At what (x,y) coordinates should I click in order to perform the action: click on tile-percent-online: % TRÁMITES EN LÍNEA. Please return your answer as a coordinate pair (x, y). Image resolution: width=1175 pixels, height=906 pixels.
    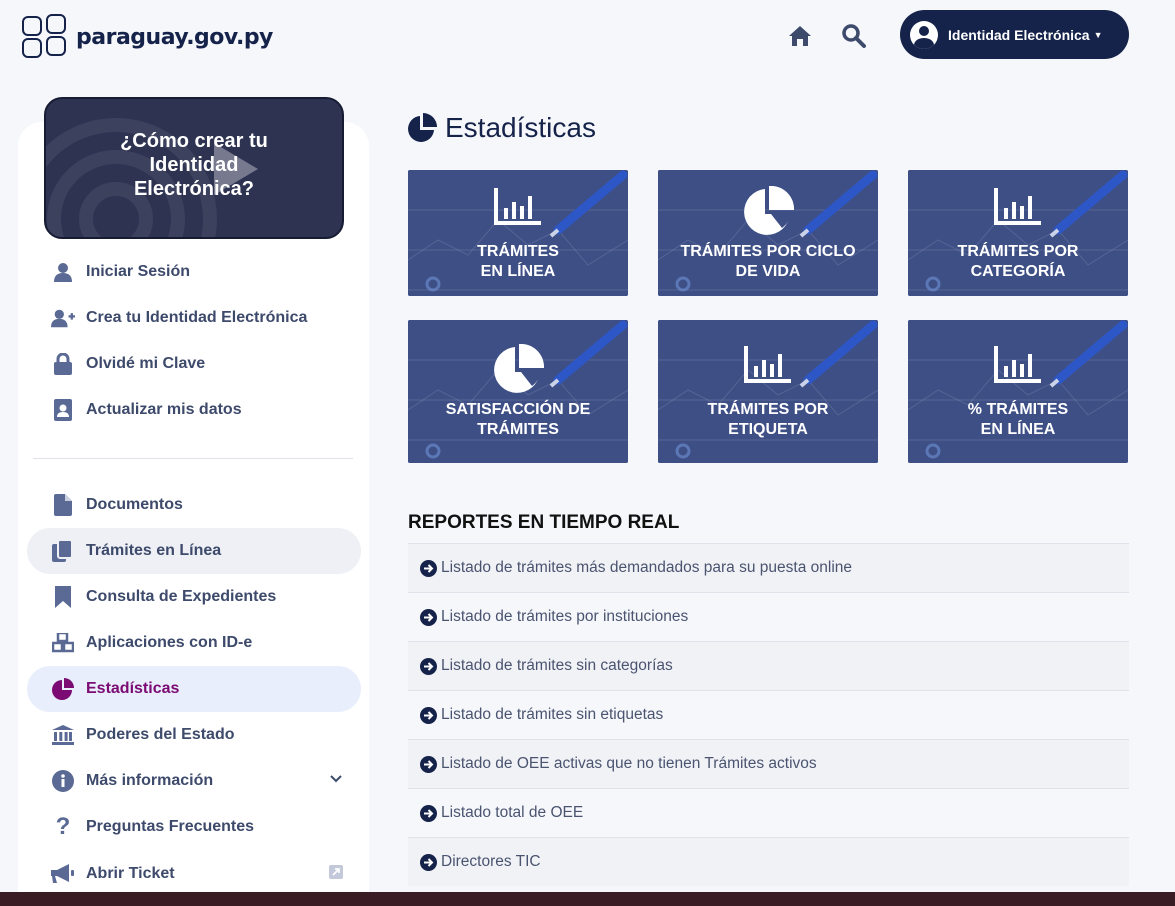
    Looking at the image, I should click on (1018, 391).